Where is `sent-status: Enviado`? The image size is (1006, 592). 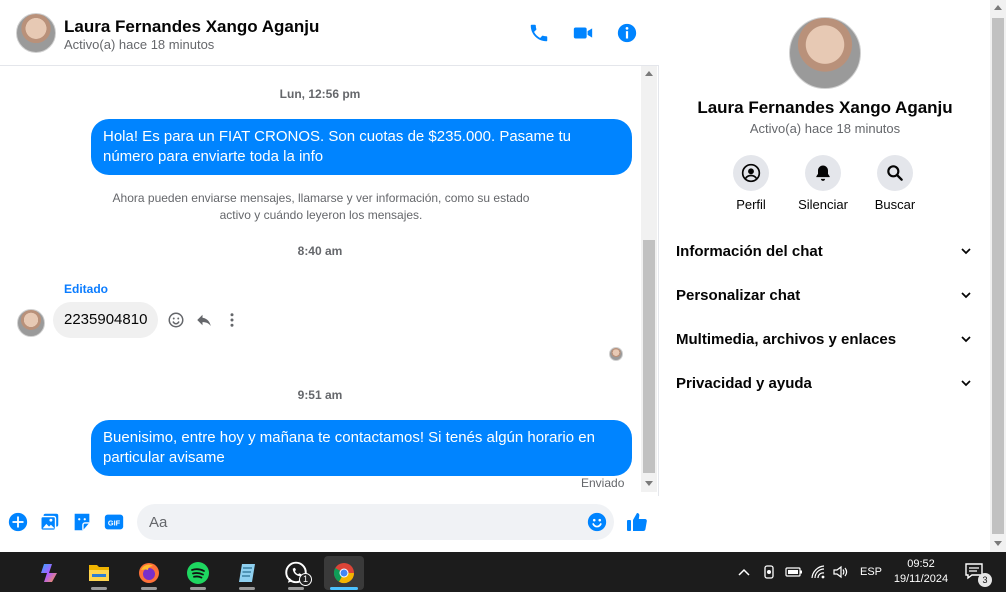 sent-status: Enviado is located at coordinates (603, 483).